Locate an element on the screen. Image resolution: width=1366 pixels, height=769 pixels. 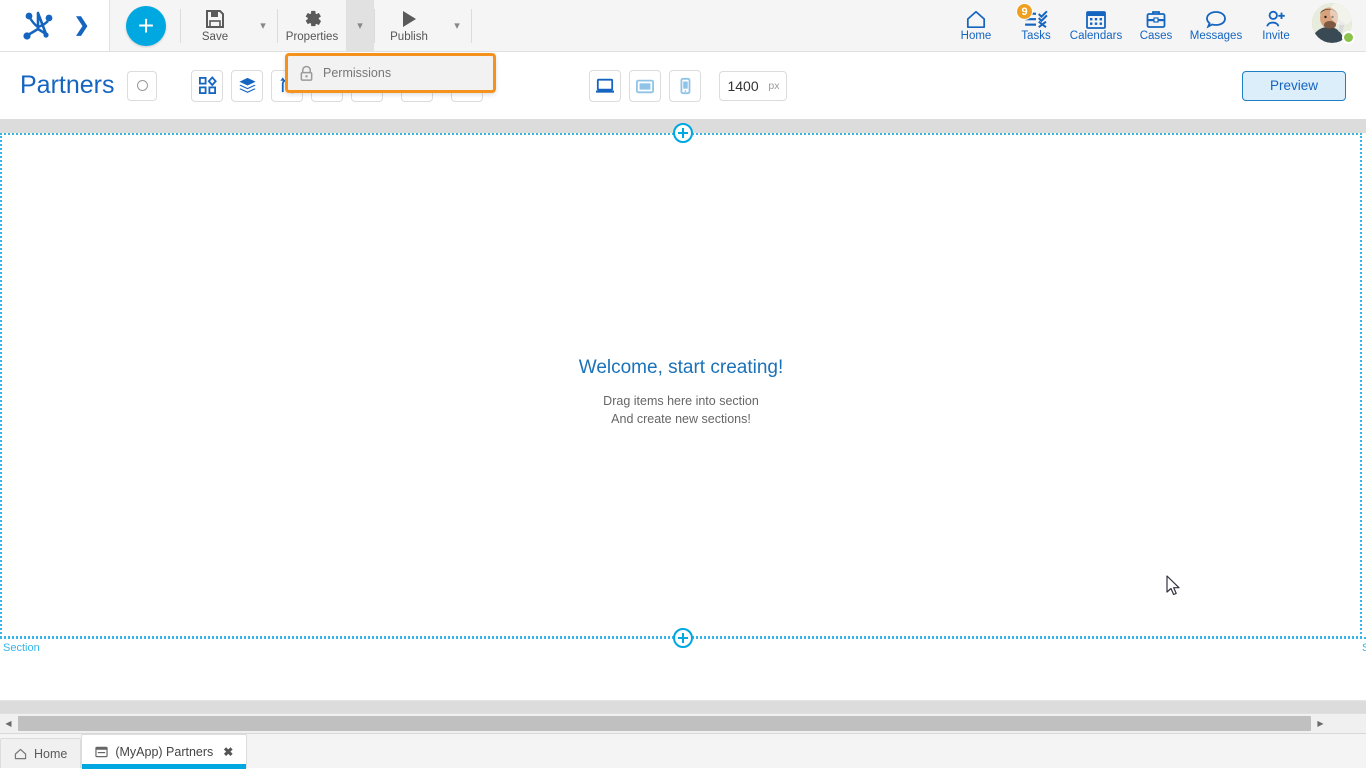
taskbar-tab-partners: (MyApp) Partners ✖ is located at coordinates (164, 751).